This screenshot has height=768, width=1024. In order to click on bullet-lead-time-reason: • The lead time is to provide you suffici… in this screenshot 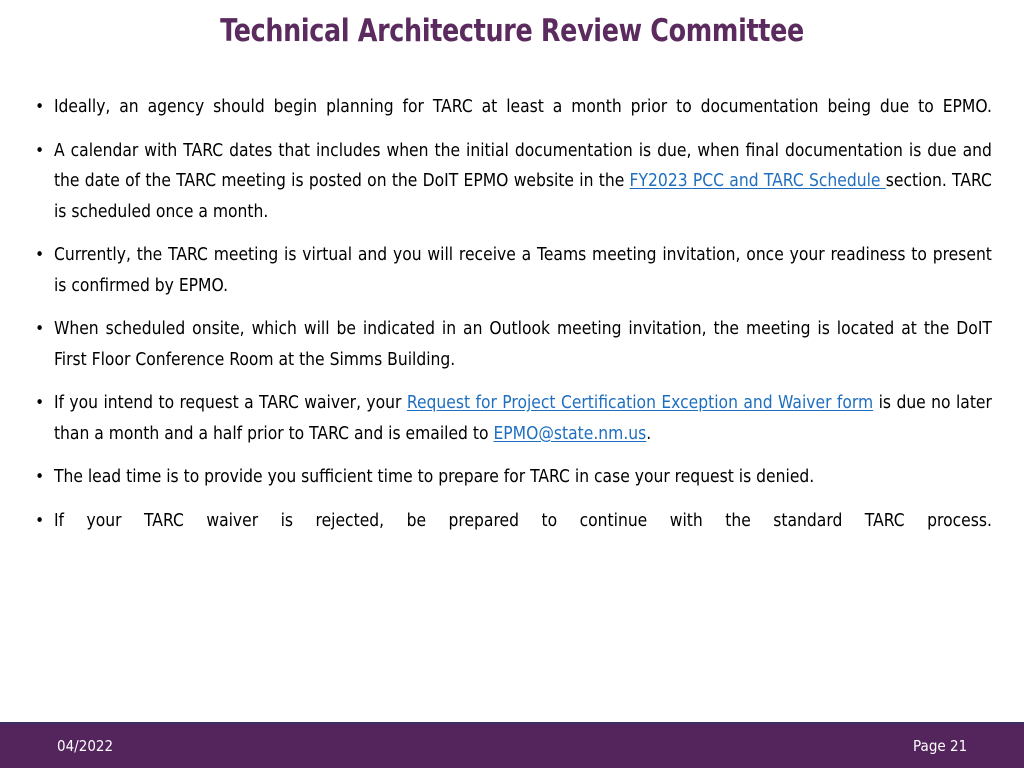, I will do `click(510, 477)`.